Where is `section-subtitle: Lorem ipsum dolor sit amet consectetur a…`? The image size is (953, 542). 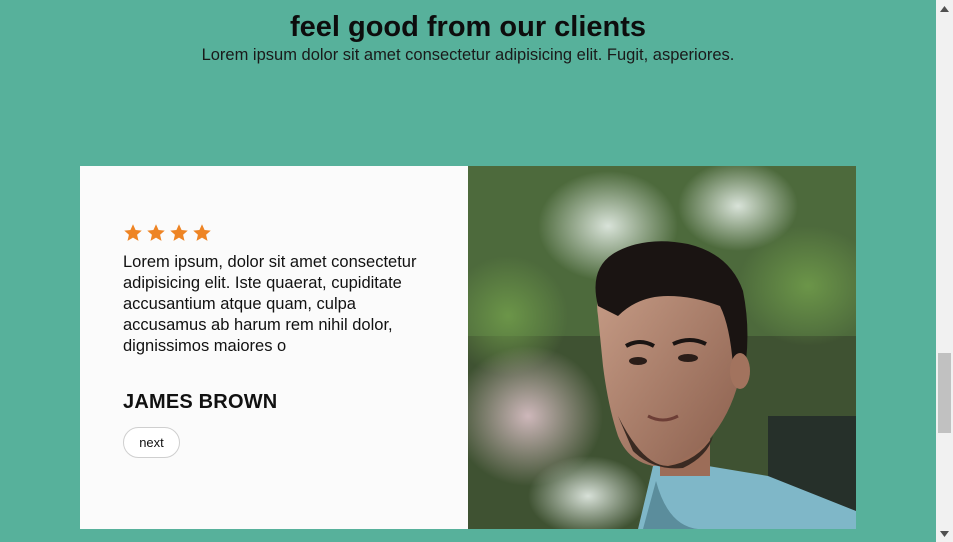
section-subtitle: Lorem ipsum dolor sit amet consectetur a… is located at coordinates (468, 55).